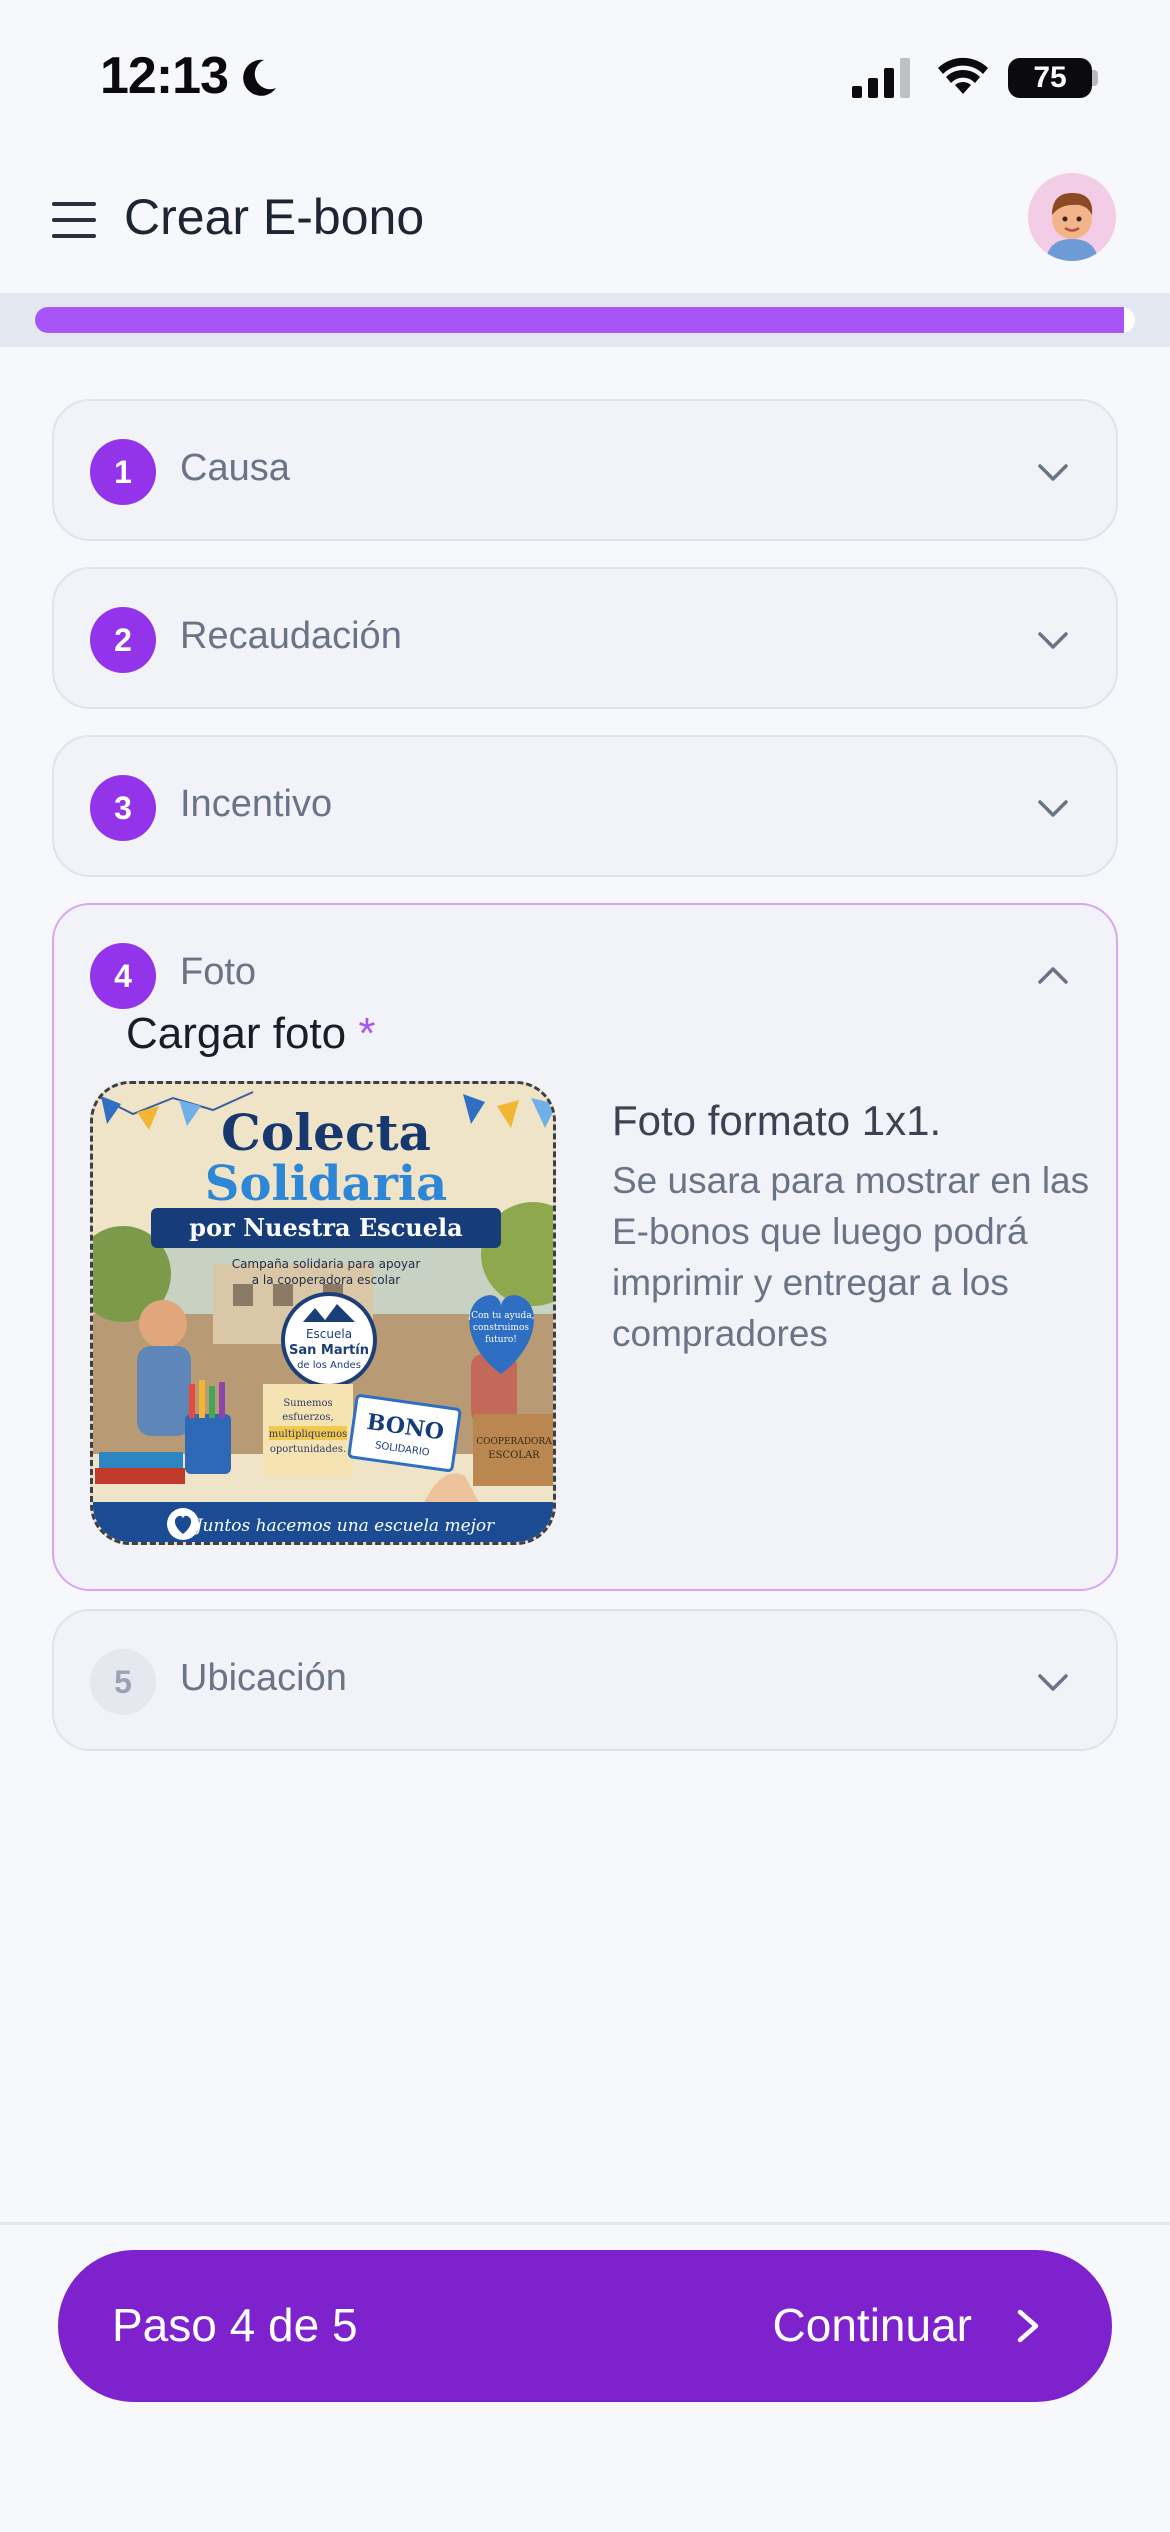 This screenshot has height=2532, width=1170. Describe the element at coordinates (585, 75) in the screenshot. I see `status-bar: 12:13 75` at that location.